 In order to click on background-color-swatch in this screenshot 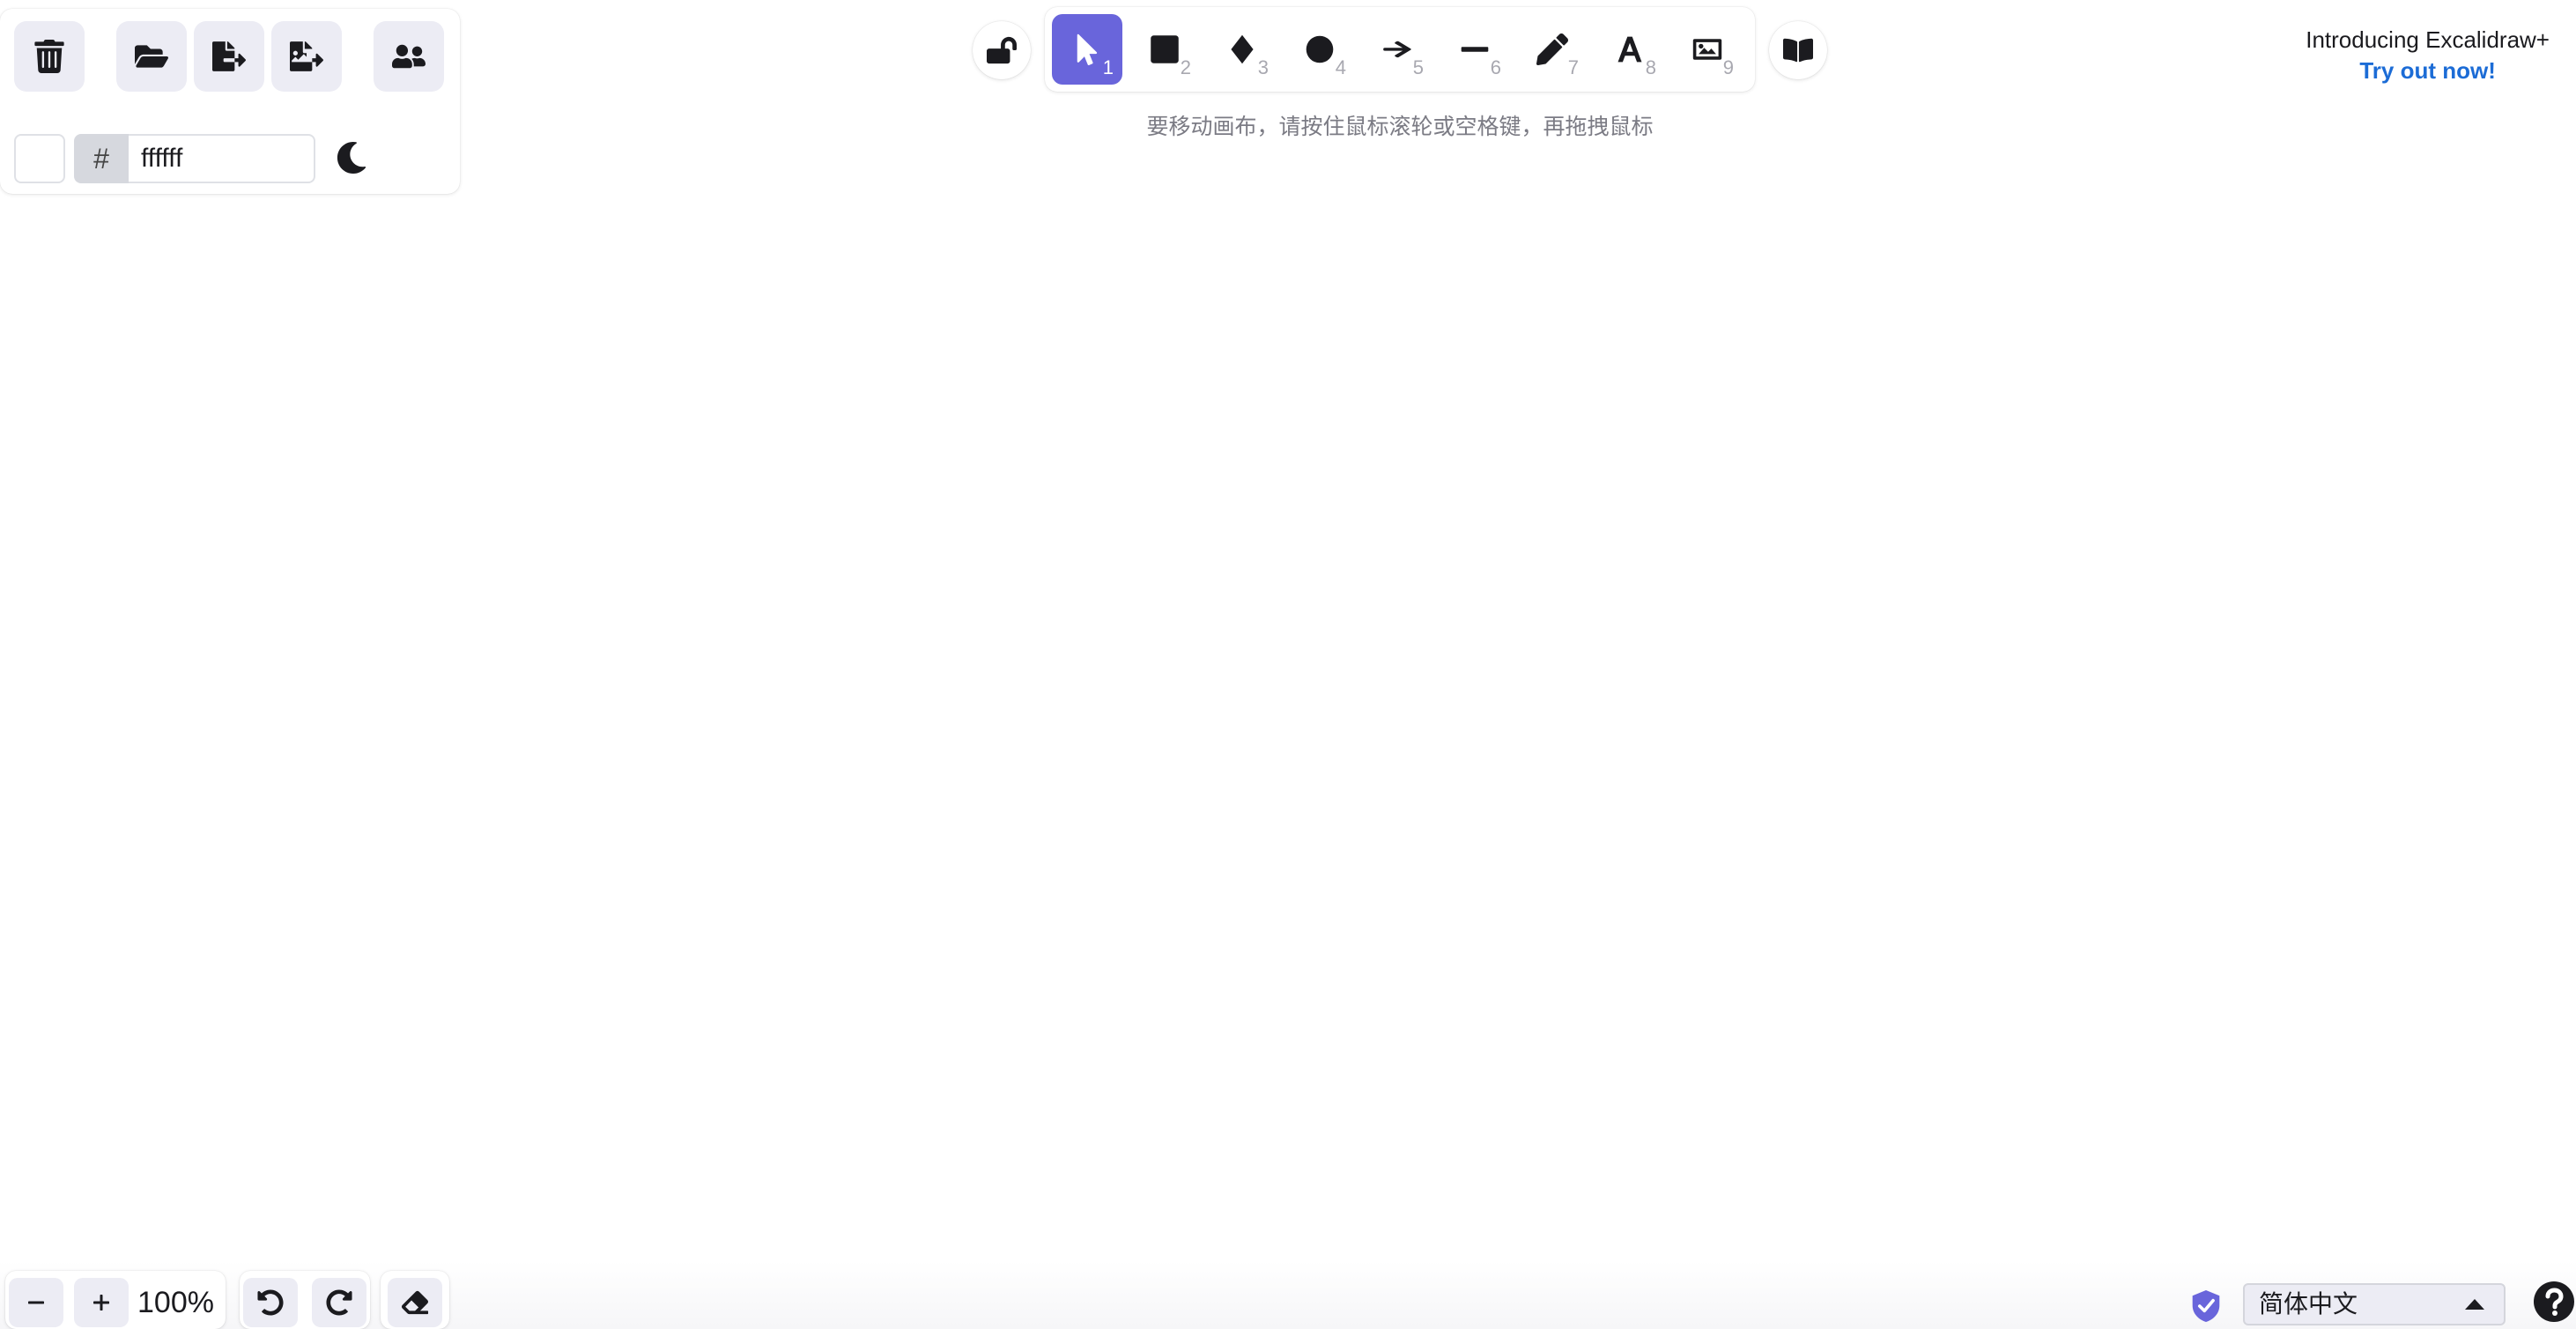, I will do `click(39, 158)`.